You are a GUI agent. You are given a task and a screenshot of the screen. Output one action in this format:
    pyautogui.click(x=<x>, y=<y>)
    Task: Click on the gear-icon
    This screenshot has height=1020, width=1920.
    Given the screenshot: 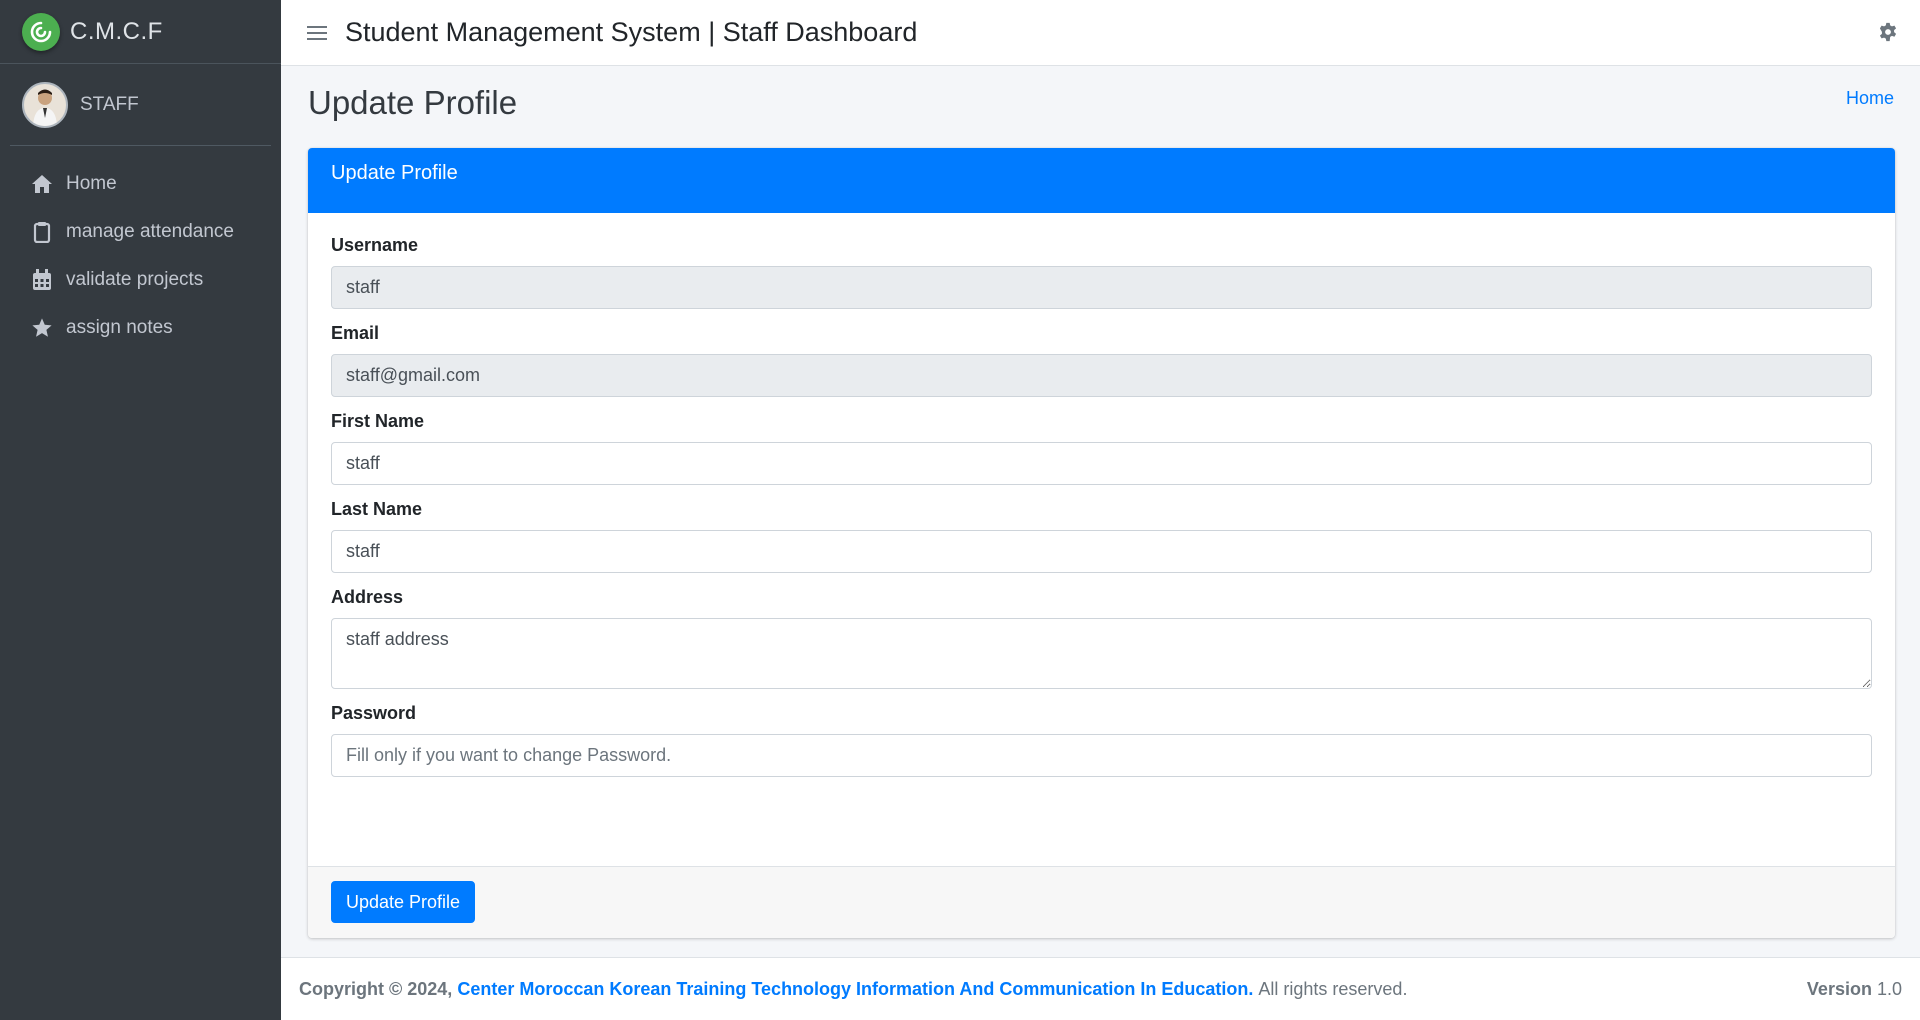 What is the action you would take?
    pyautogui.click(x=1888, y=32)
    